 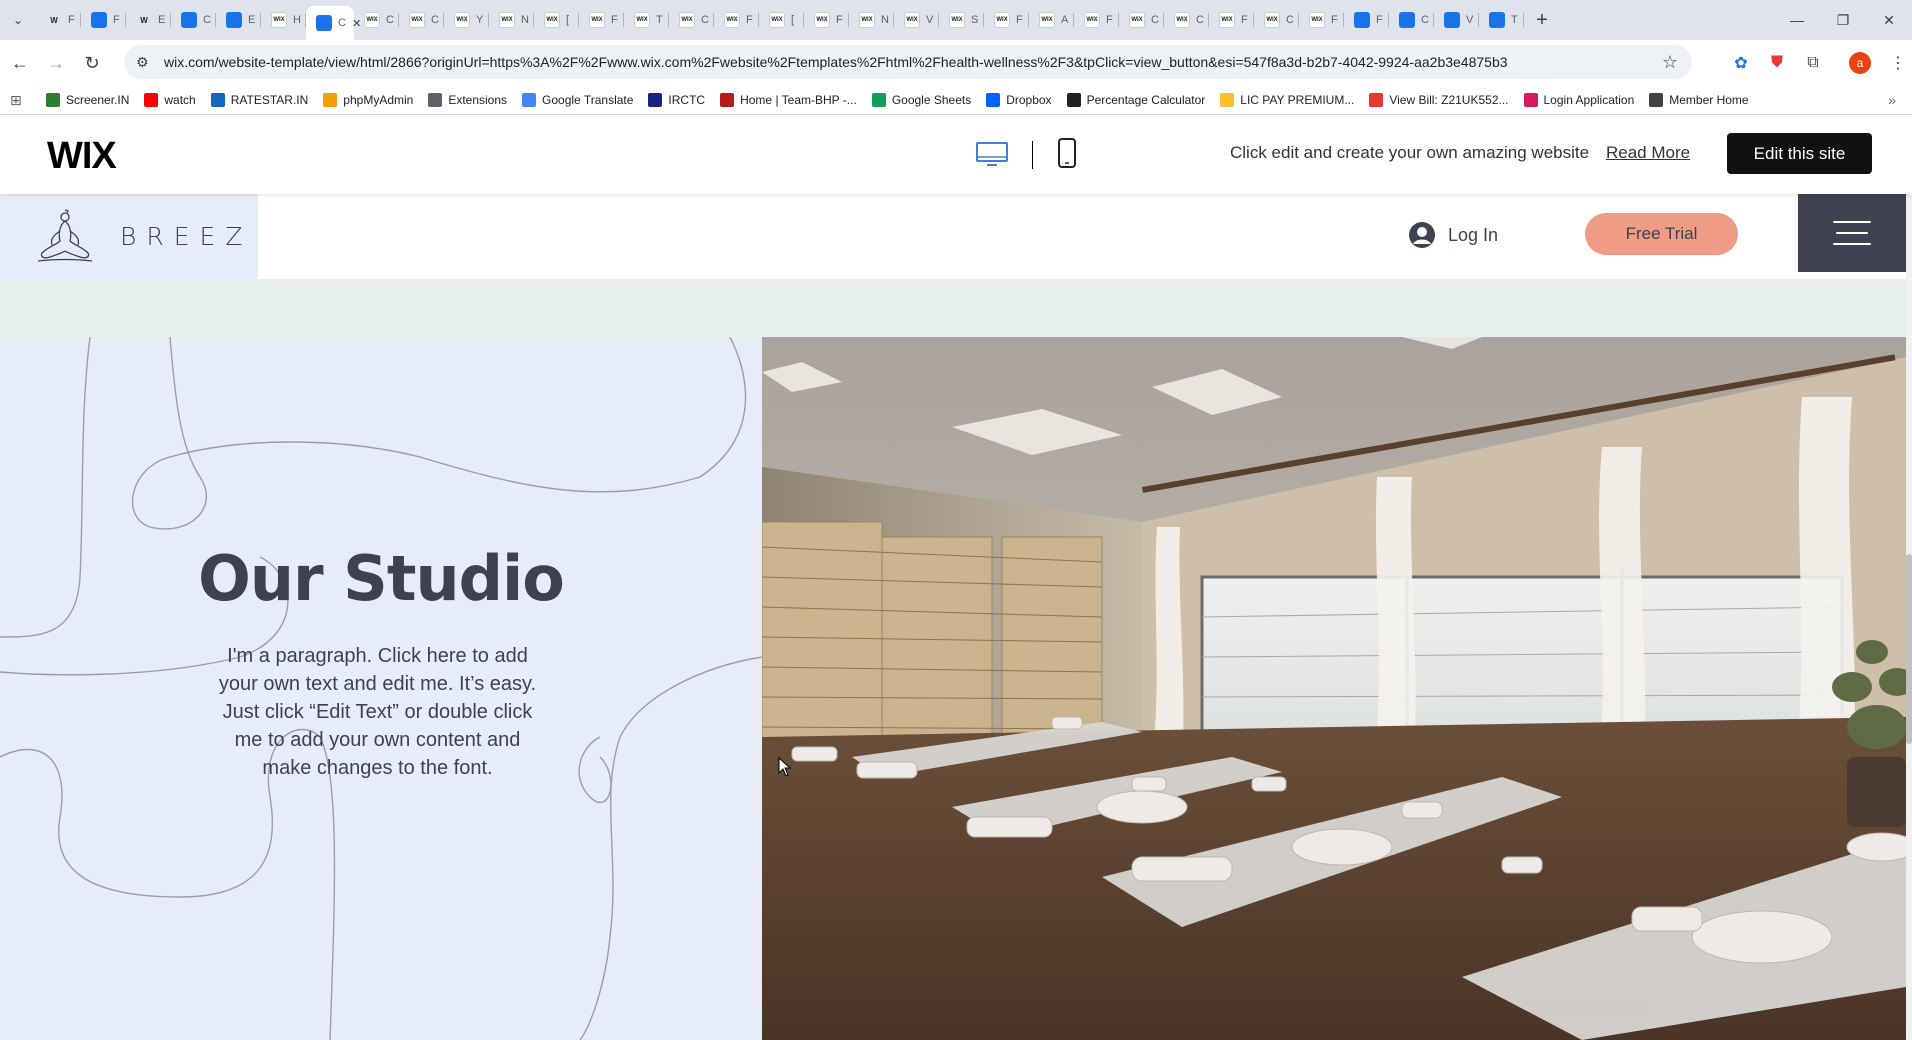 What do you see at coordinates (1843, 20) in the screenshot?
I see `restore-button: ❐` at bounding box center [1843, 20].